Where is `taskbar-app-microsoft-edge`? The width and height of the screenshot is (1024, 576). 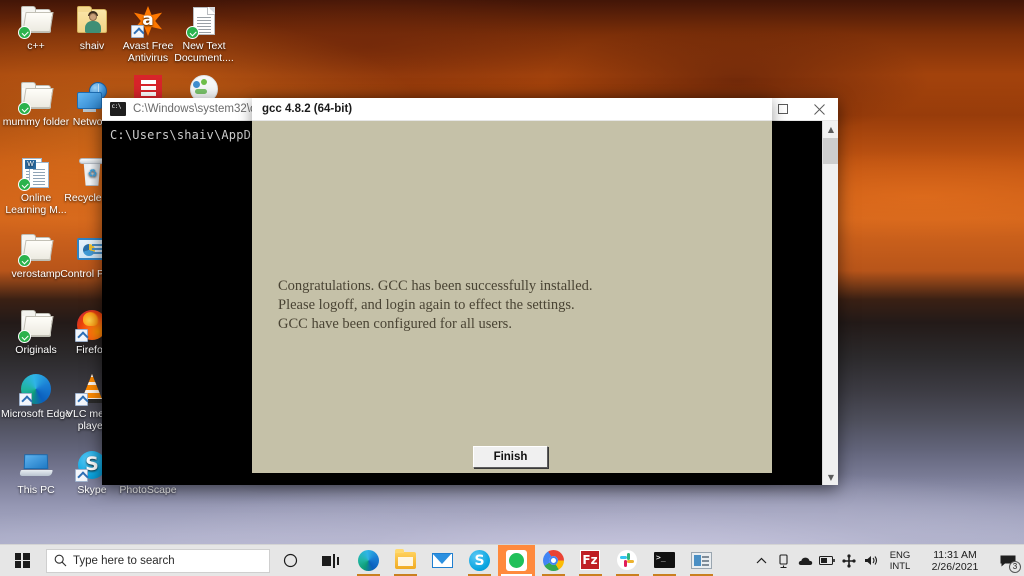 taskbar-app-microsoft-edge is located at coordinates (368, 560).